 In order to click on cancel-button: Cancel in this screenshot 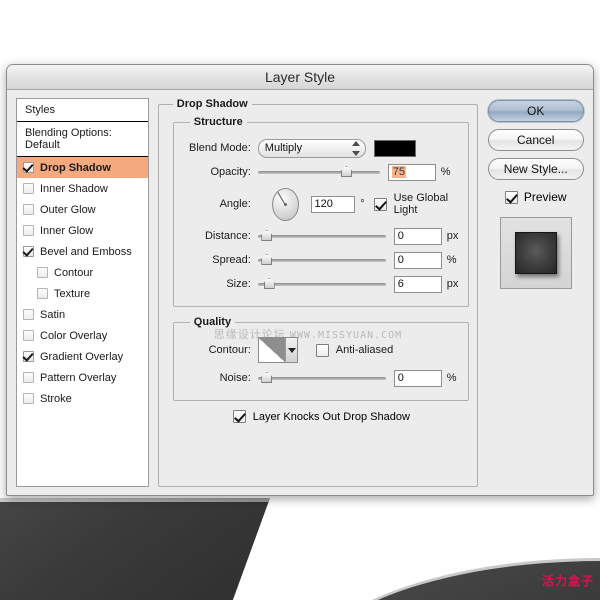, I will do `click(535, 140)`.